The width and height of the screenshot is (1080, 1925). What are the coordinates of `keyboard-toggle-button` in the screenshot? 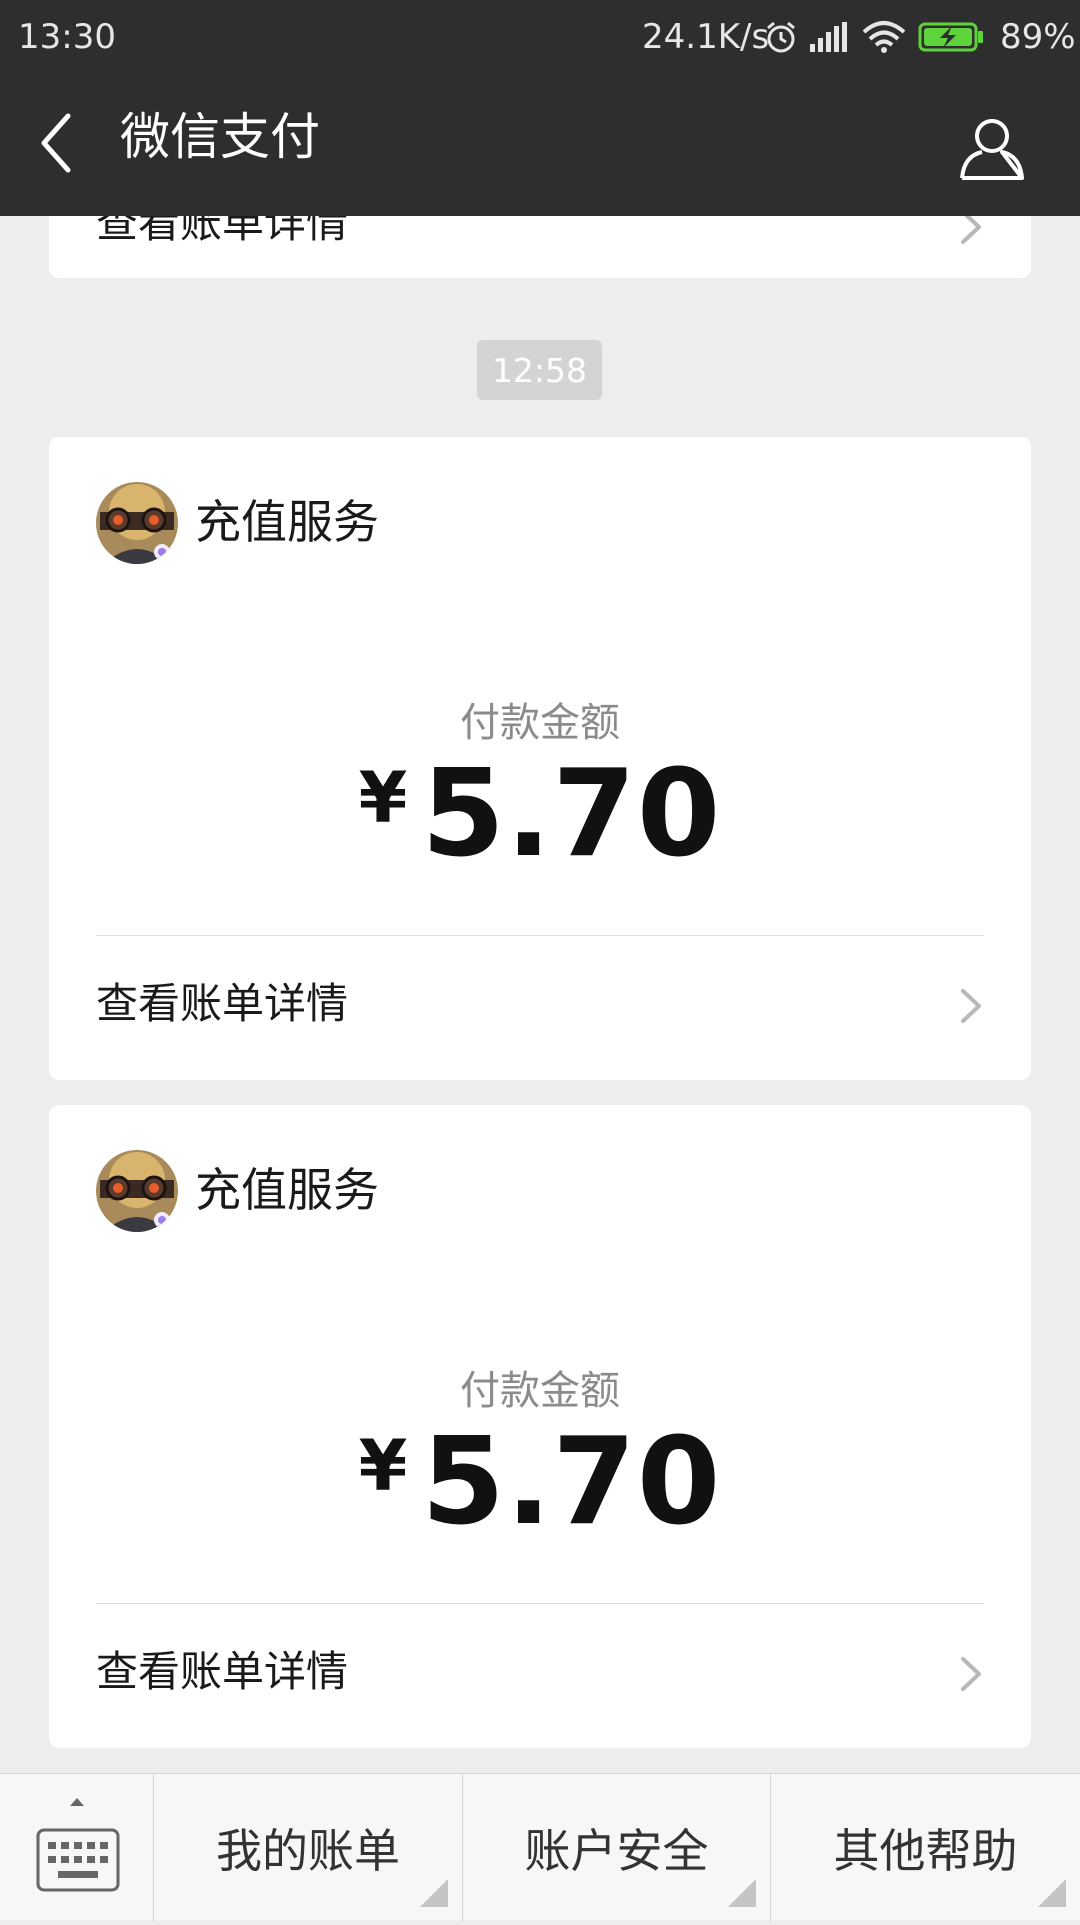 It's located at (77, 1847).